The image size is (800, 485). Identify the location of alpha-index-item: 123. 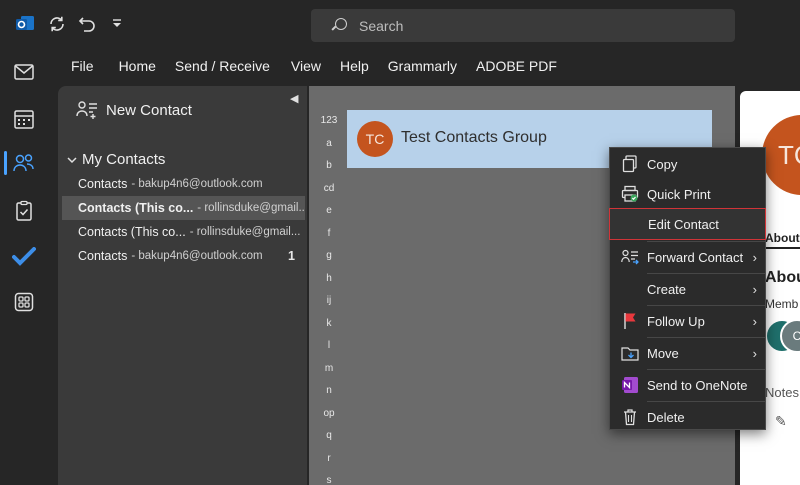
(329, 121).